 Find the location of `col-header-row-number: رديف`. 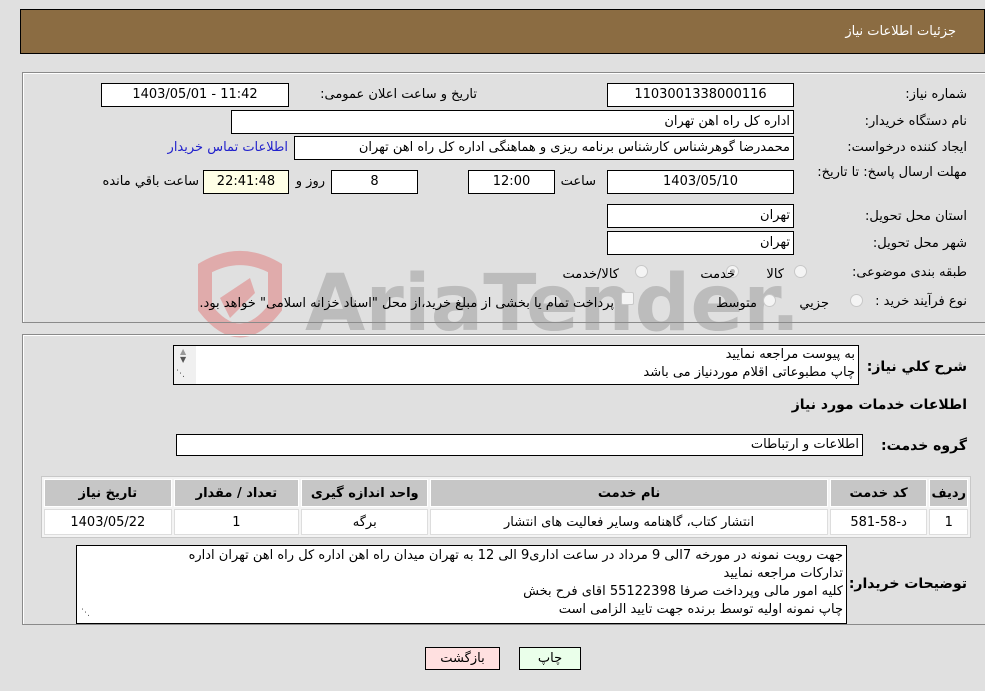

col-header-row-number: رديف is located at coordinates (948, 493).